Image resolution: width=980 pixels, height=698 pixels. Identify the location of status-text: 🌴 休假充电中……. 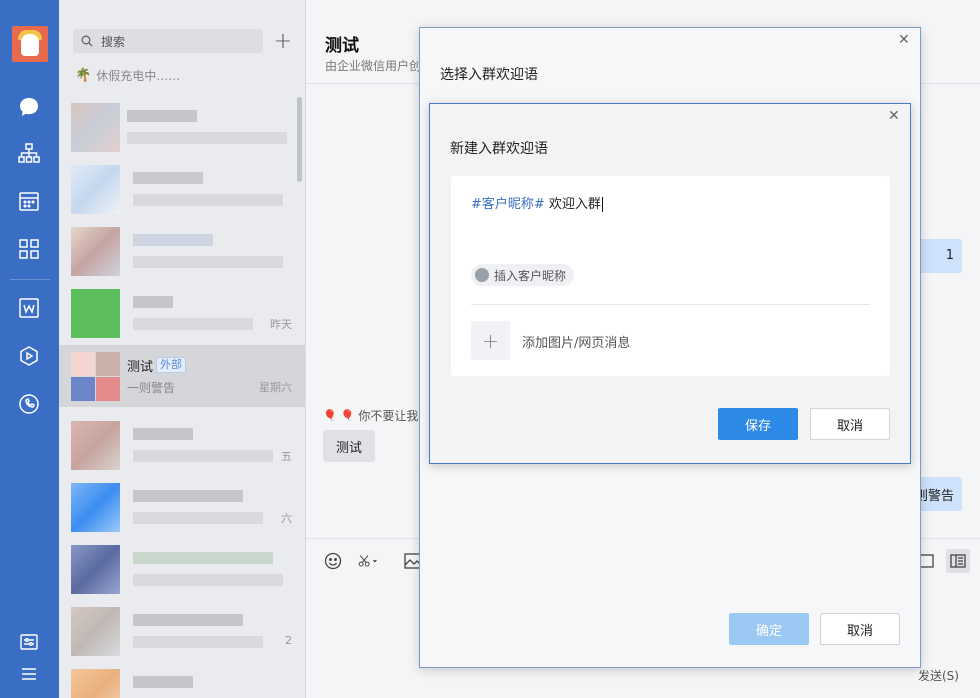
(128, 75).